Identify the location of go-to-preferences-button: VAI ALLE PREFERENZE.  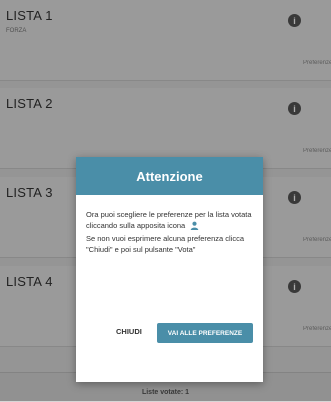
(205, 333).